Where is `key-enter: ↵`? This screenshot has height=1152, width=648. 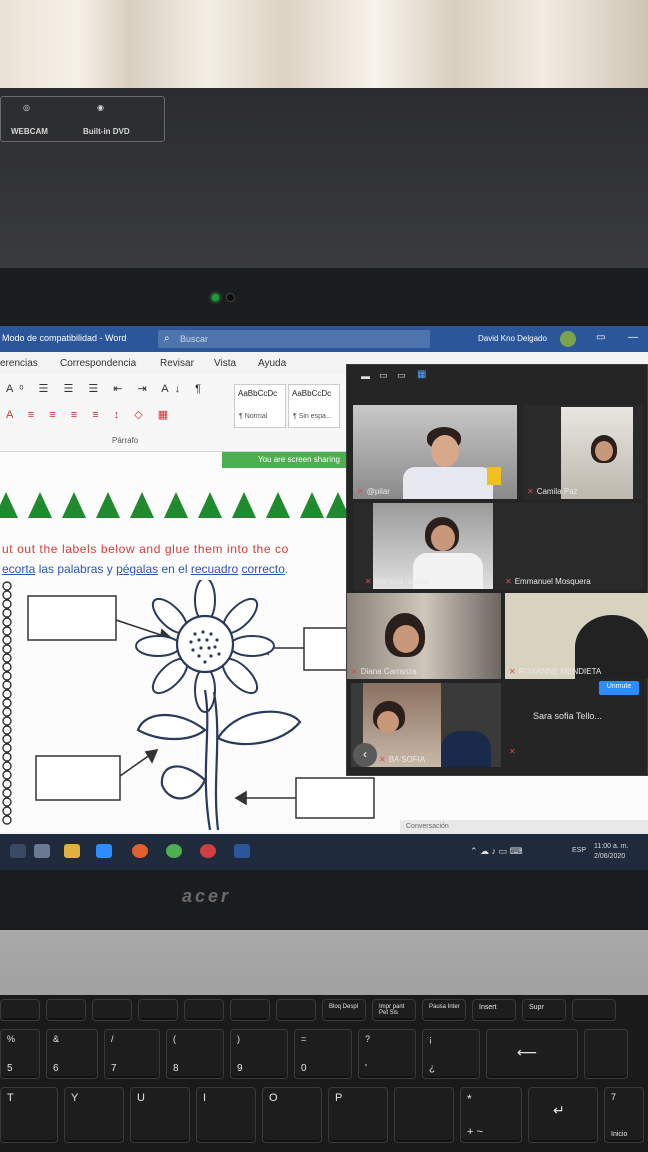 key-enter: ↵ is located at coordinates (563, 1115).